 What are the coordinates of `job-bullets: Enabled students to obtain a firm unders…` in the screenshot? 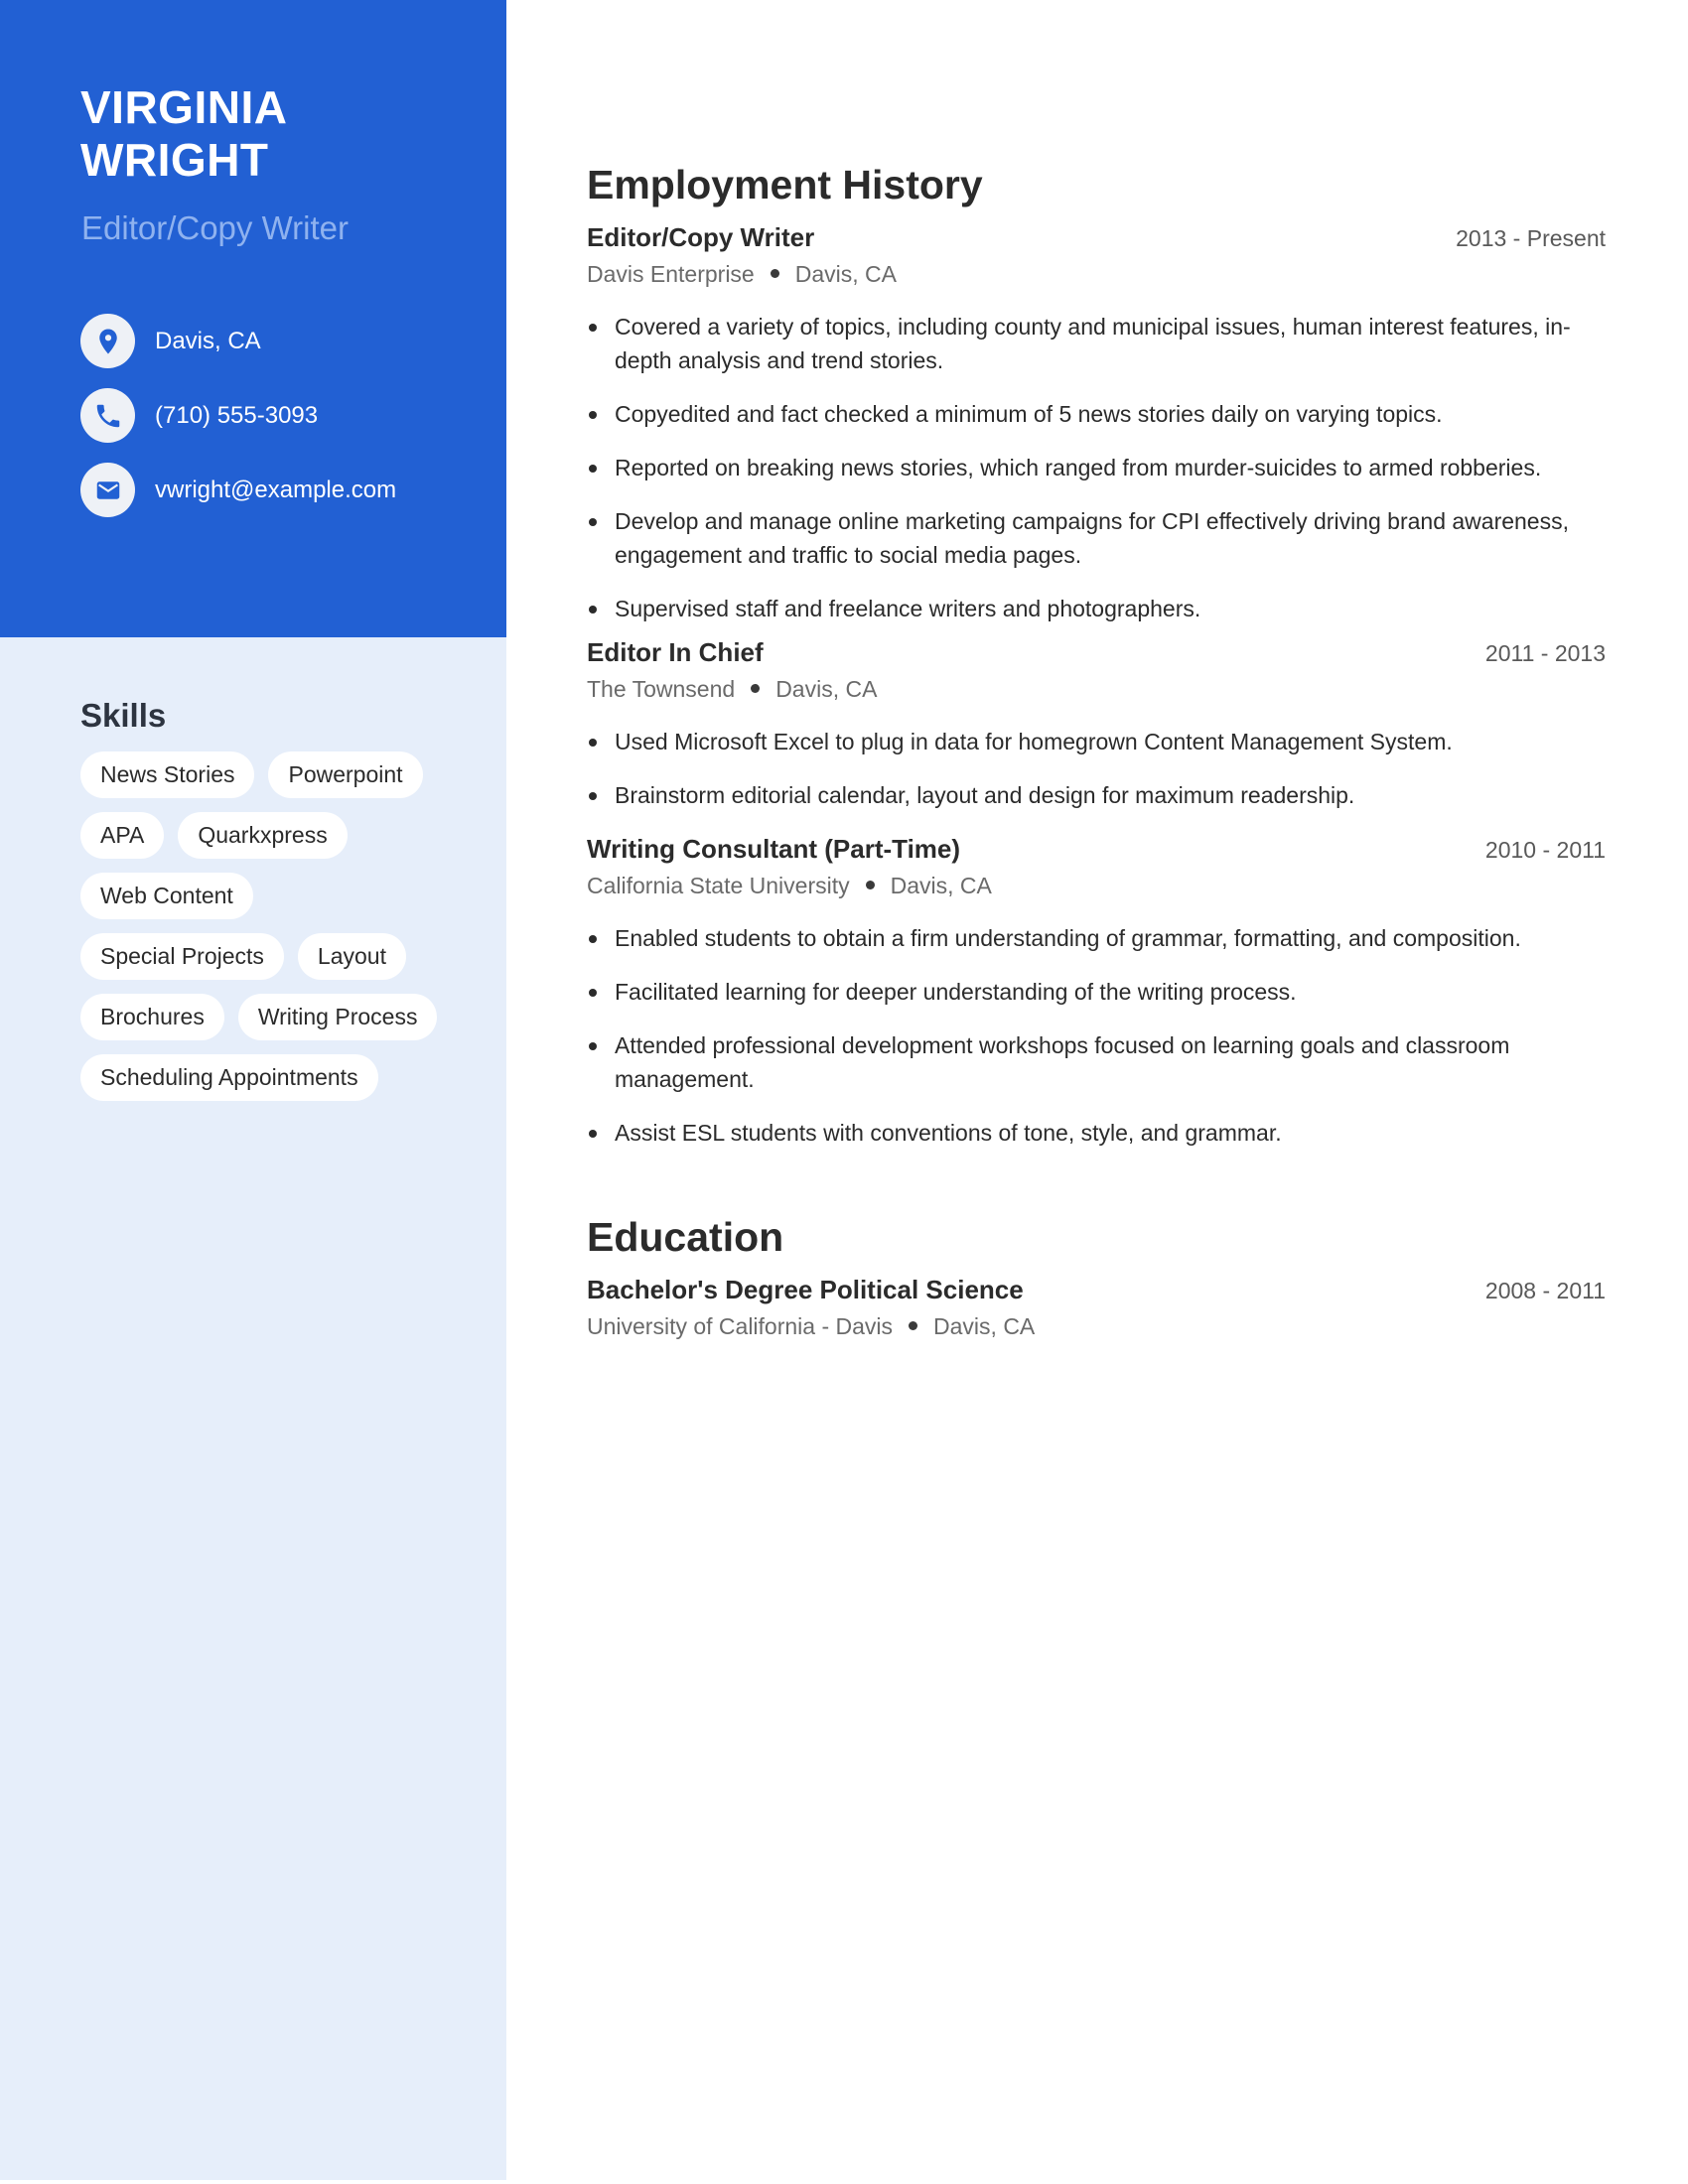 It's located at (1096, 1035).